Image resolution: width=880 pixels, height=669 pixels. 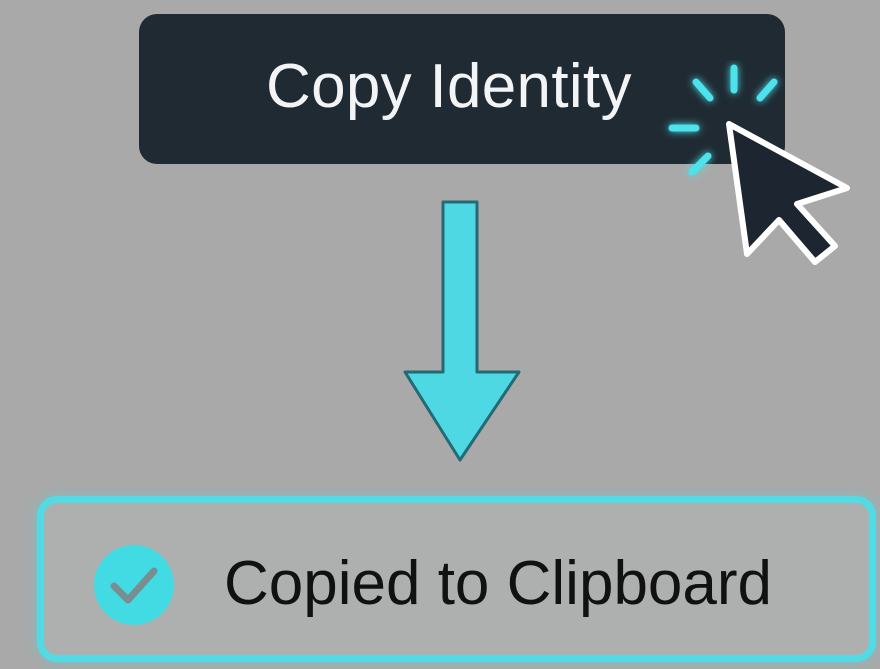 What do you see at coordinates (462, 331) in the screenshot?
I see `arrow-down-icon` at bounding box center [462, 331].